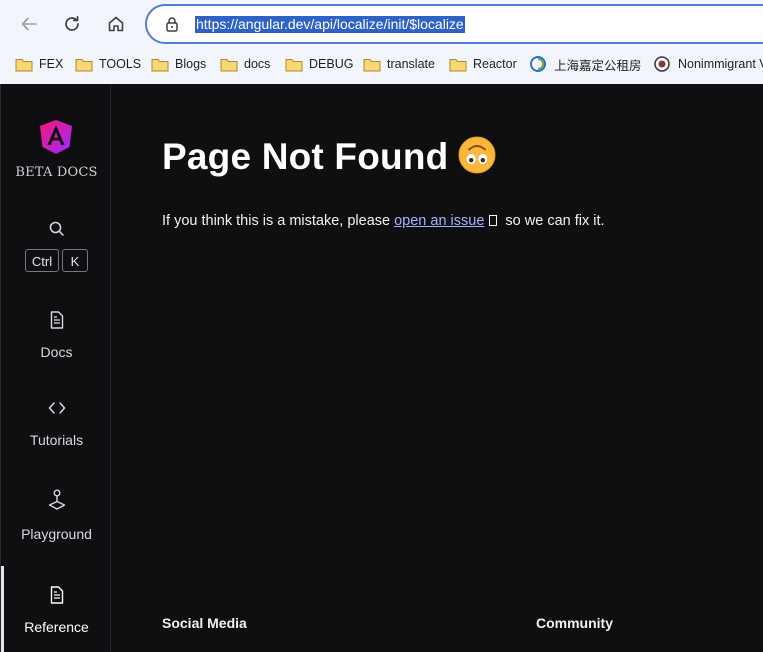 This screenshot has height=652, width=763. What do you see at coordinates (56, 515) in the screenshot?
I see `sidebar-item-playground: Playground` at bounding box center [56, 515].